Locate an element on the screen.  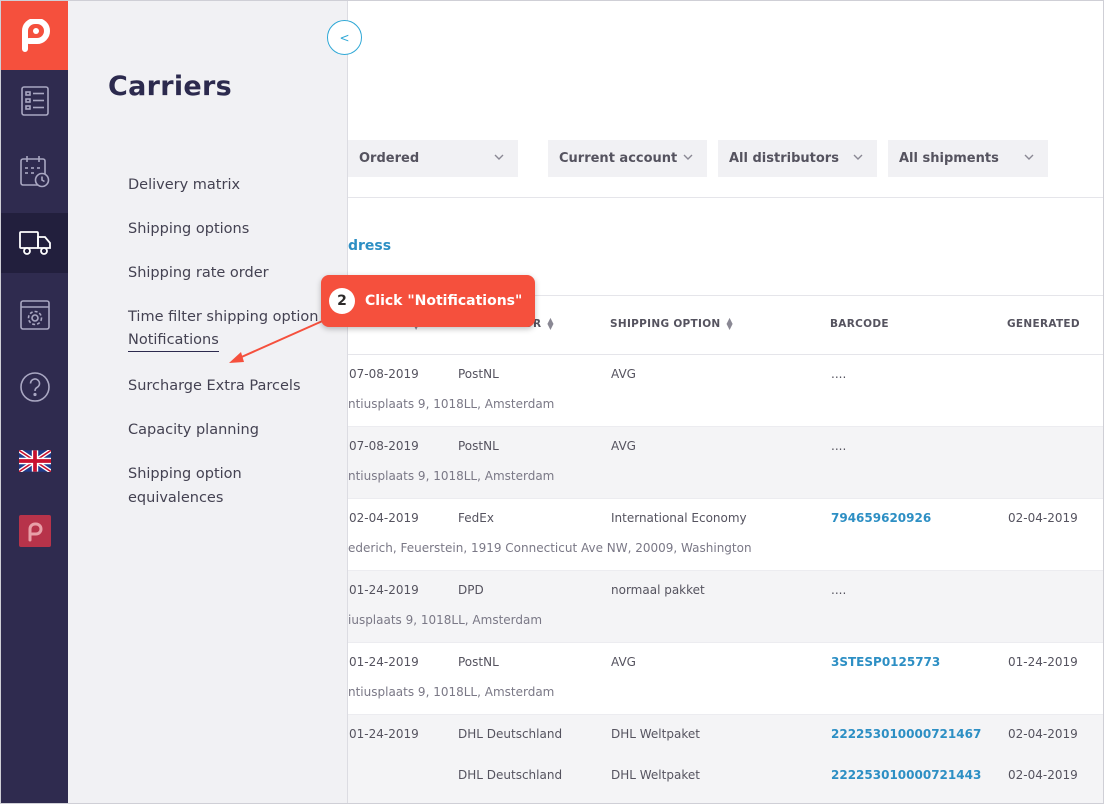
distributor-filter-dropdown: All distributors is located at coordinates (797, 158).